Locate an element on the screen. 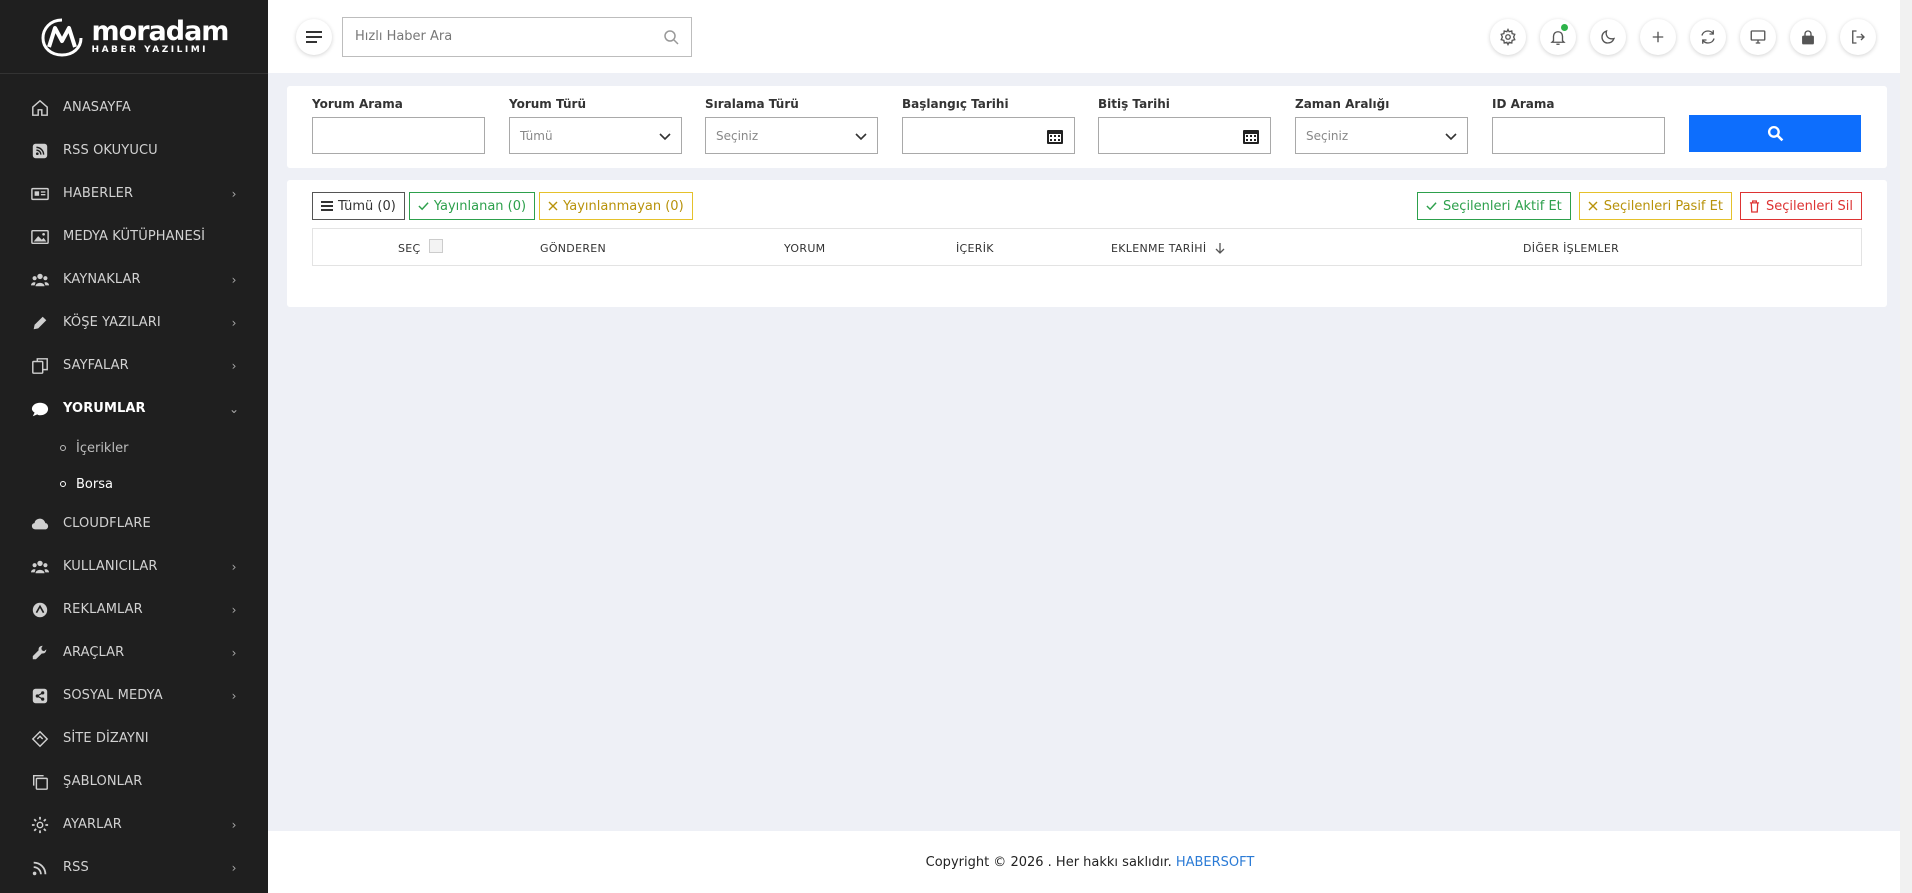 This screenshot has width=1912, height=893. copyright-text: Copyright © 2026 . Her hakkı saklıdır. is located at coordinates (1048, 862).